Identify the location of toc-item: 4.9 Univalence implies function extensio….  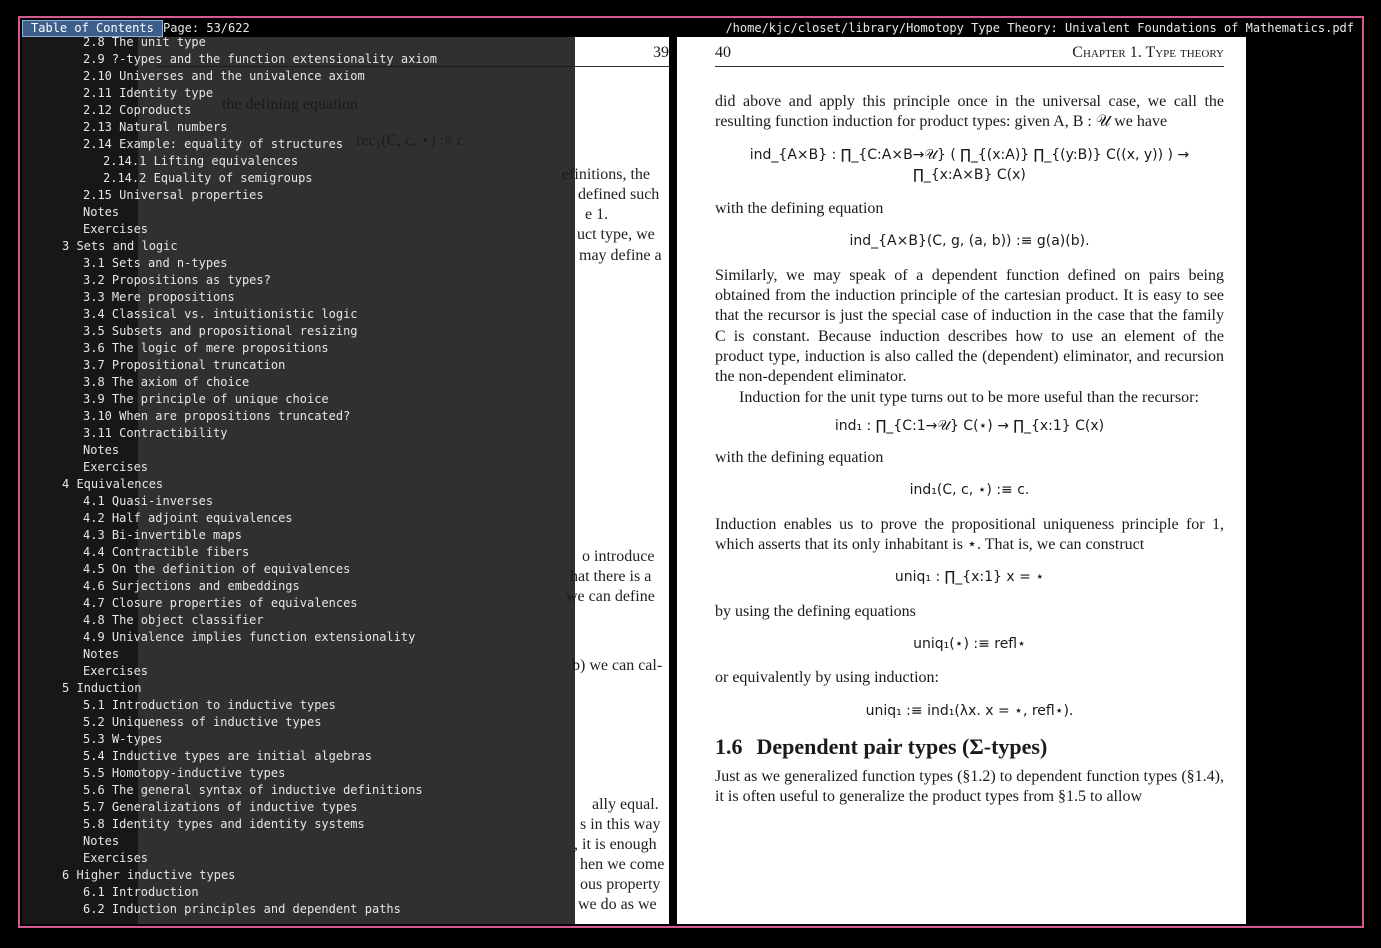
(292, 637).